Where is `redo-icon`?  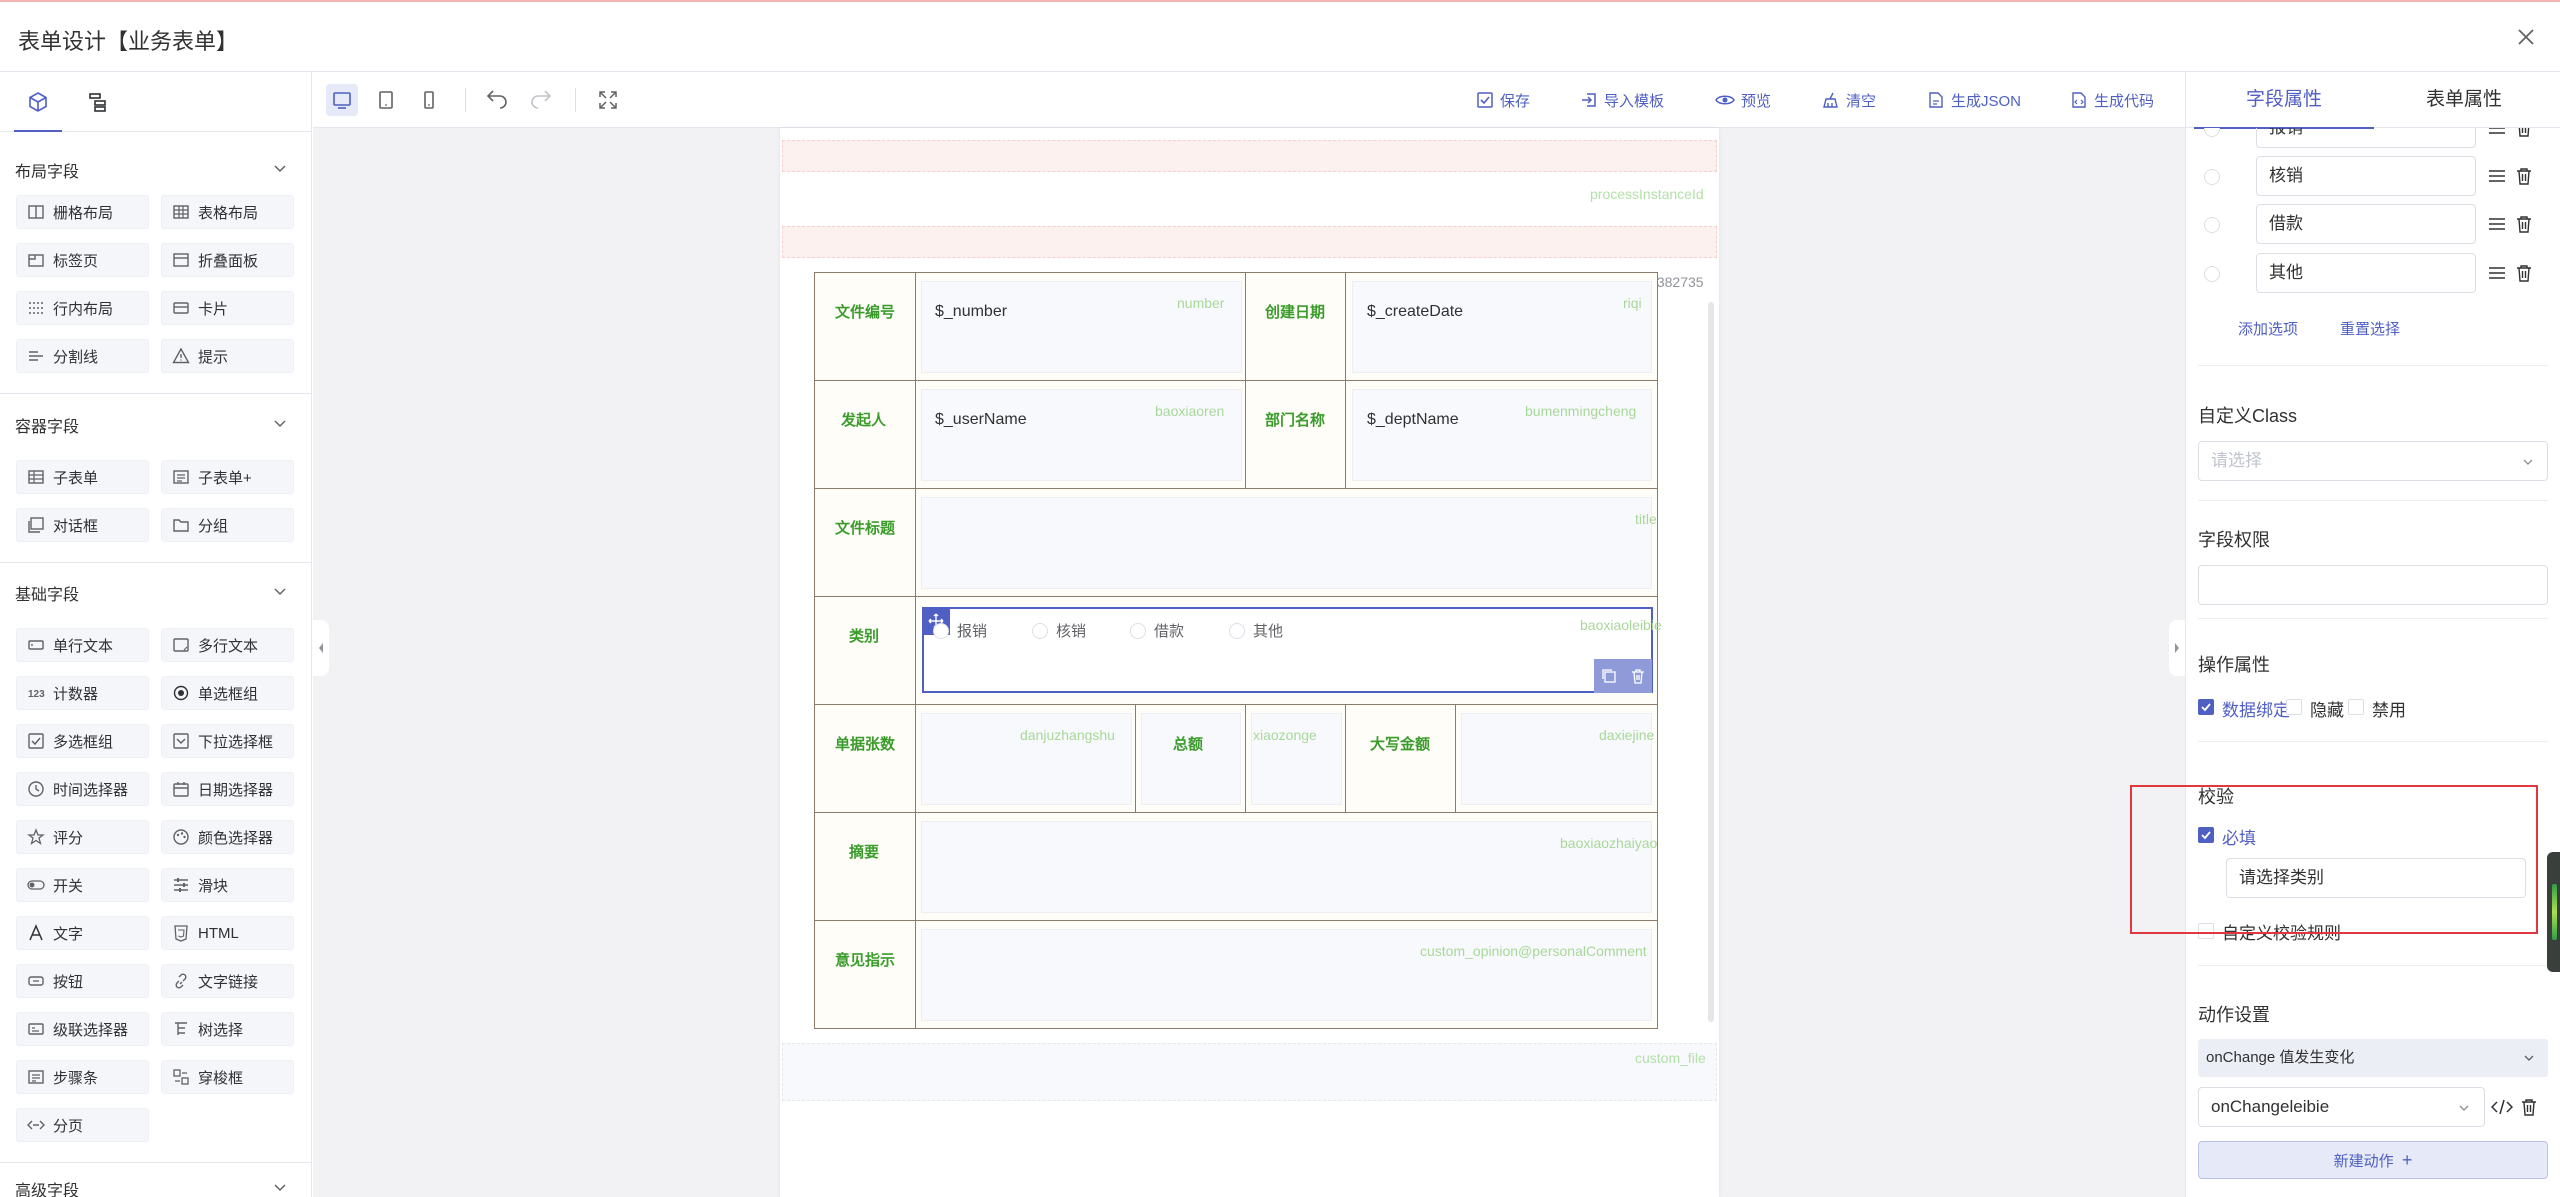 redo-icon is located at coordinates (541, 100).